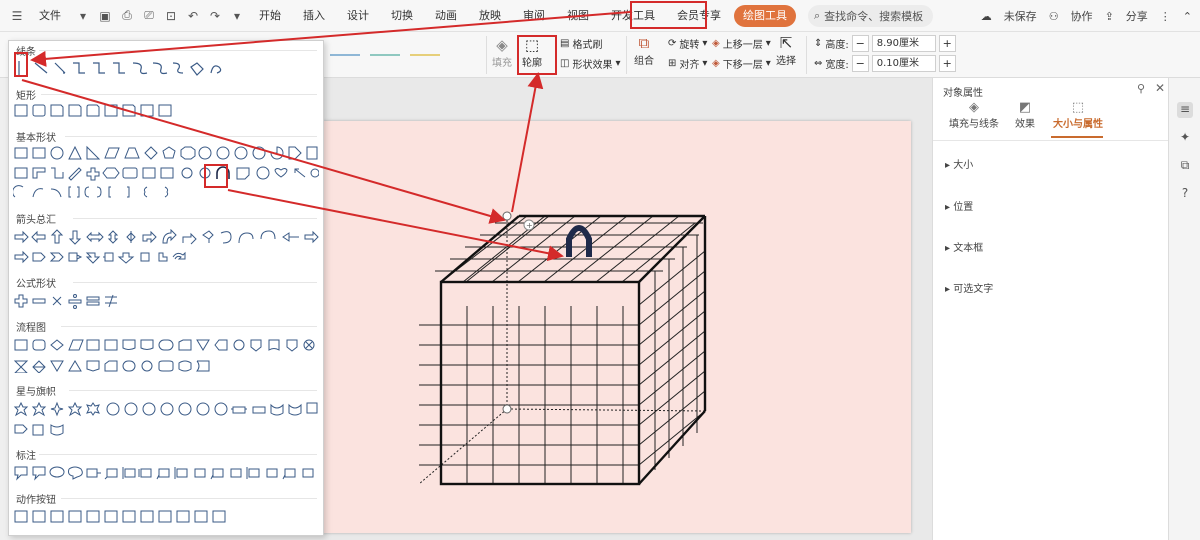 The height and width of the screenshot is (540, 1200). Describe the element at coordinates (93, 111) in the screenshot. I see `rectangles-row` at that location.